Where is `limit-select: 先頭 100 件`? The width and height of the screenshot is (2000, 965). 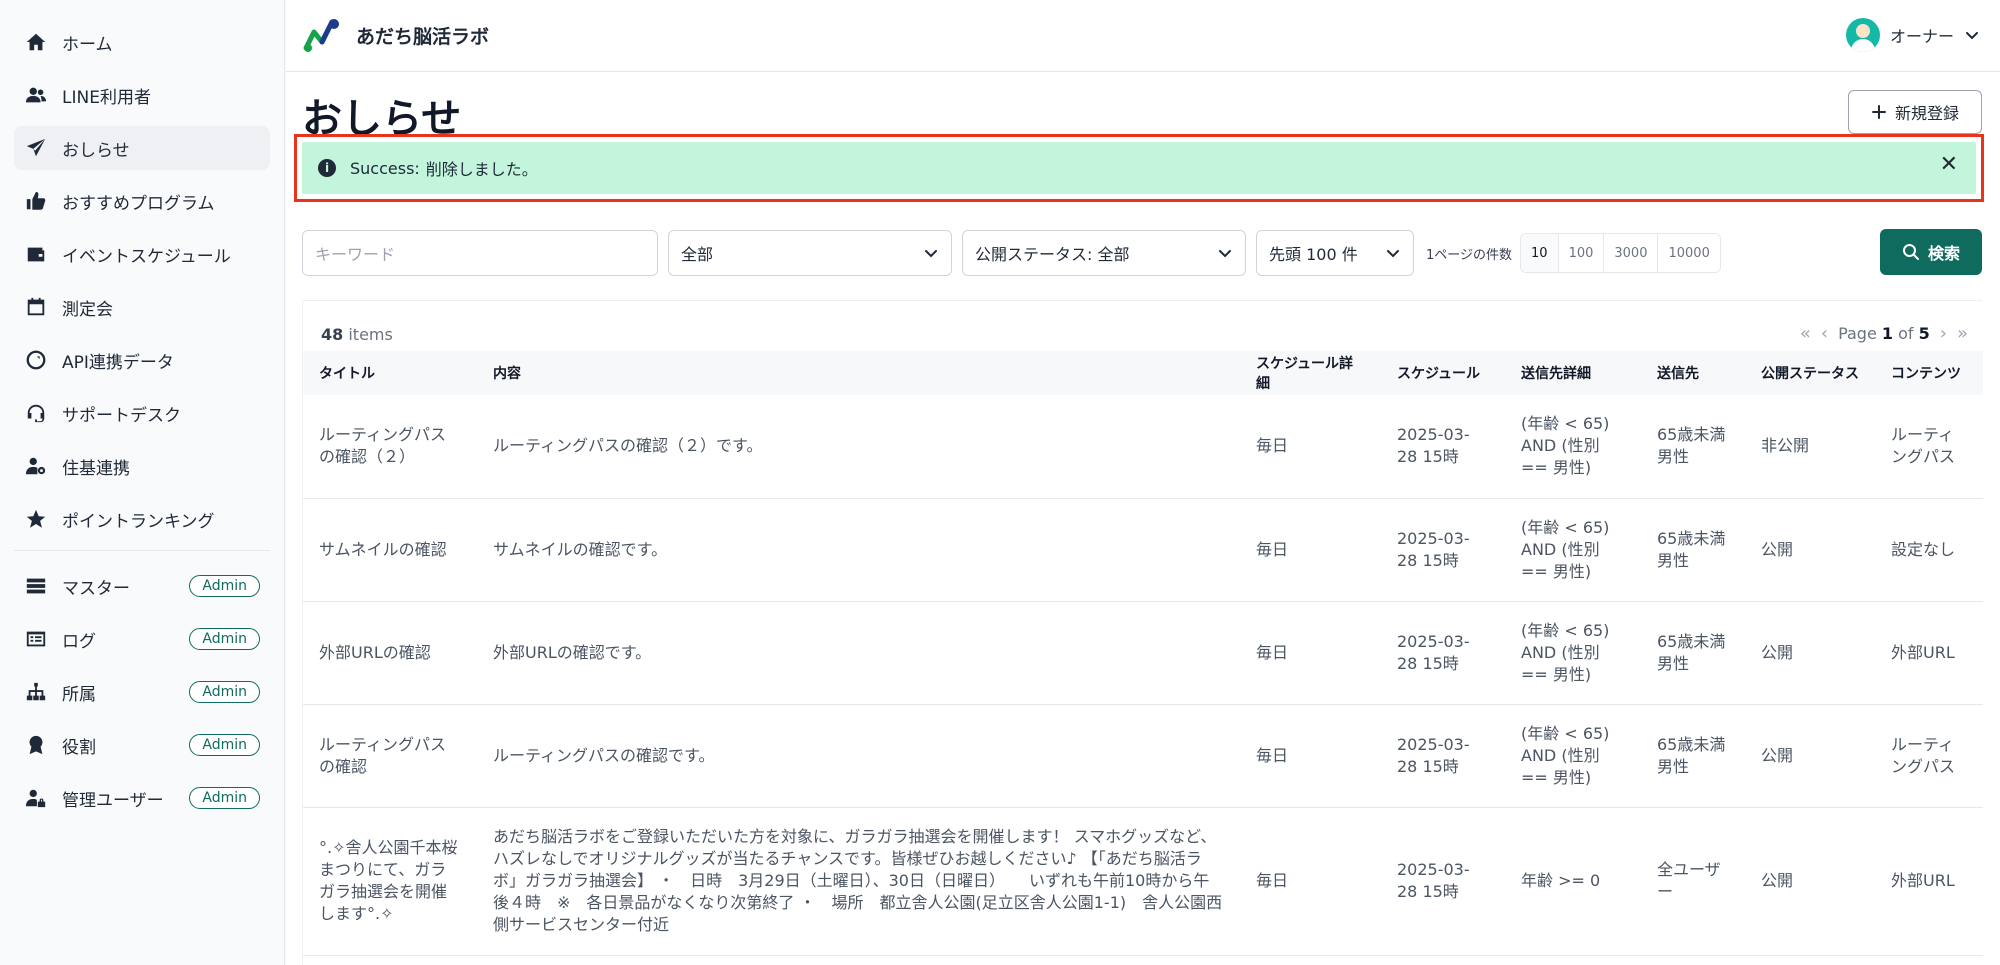 limit-select: 先頭 100 件 is located at coordinates (1335, 253).